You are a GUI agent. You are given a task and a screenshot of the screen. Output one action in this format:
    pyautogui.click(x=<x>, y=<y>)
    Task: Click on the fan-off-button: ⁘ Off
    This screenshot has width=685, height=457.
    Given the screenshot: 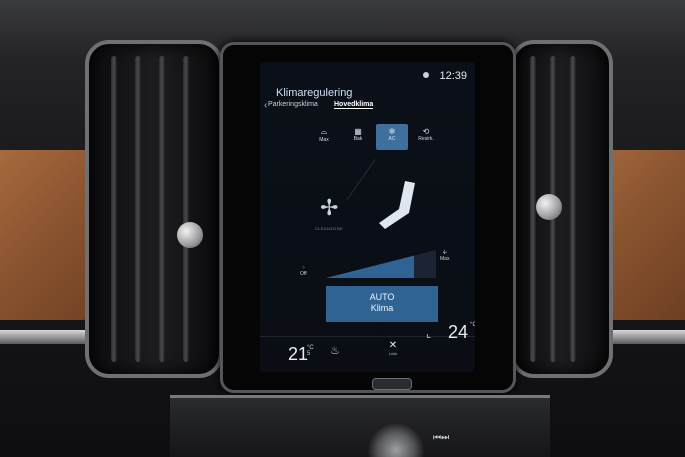 What is the action you would take?
    pyautogui.click(x=303, y=271)
    